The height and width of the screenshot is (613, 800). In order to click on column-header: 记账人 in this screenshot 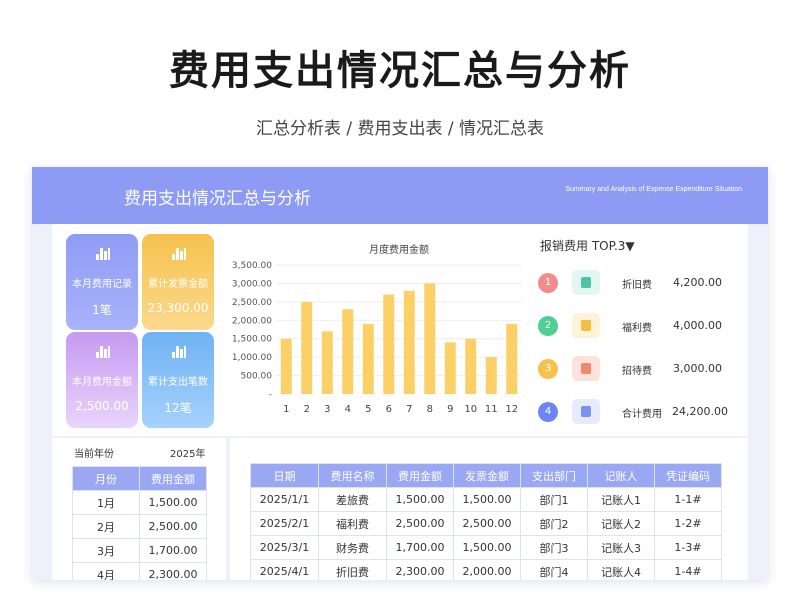, I will do `click(621, 475)`.